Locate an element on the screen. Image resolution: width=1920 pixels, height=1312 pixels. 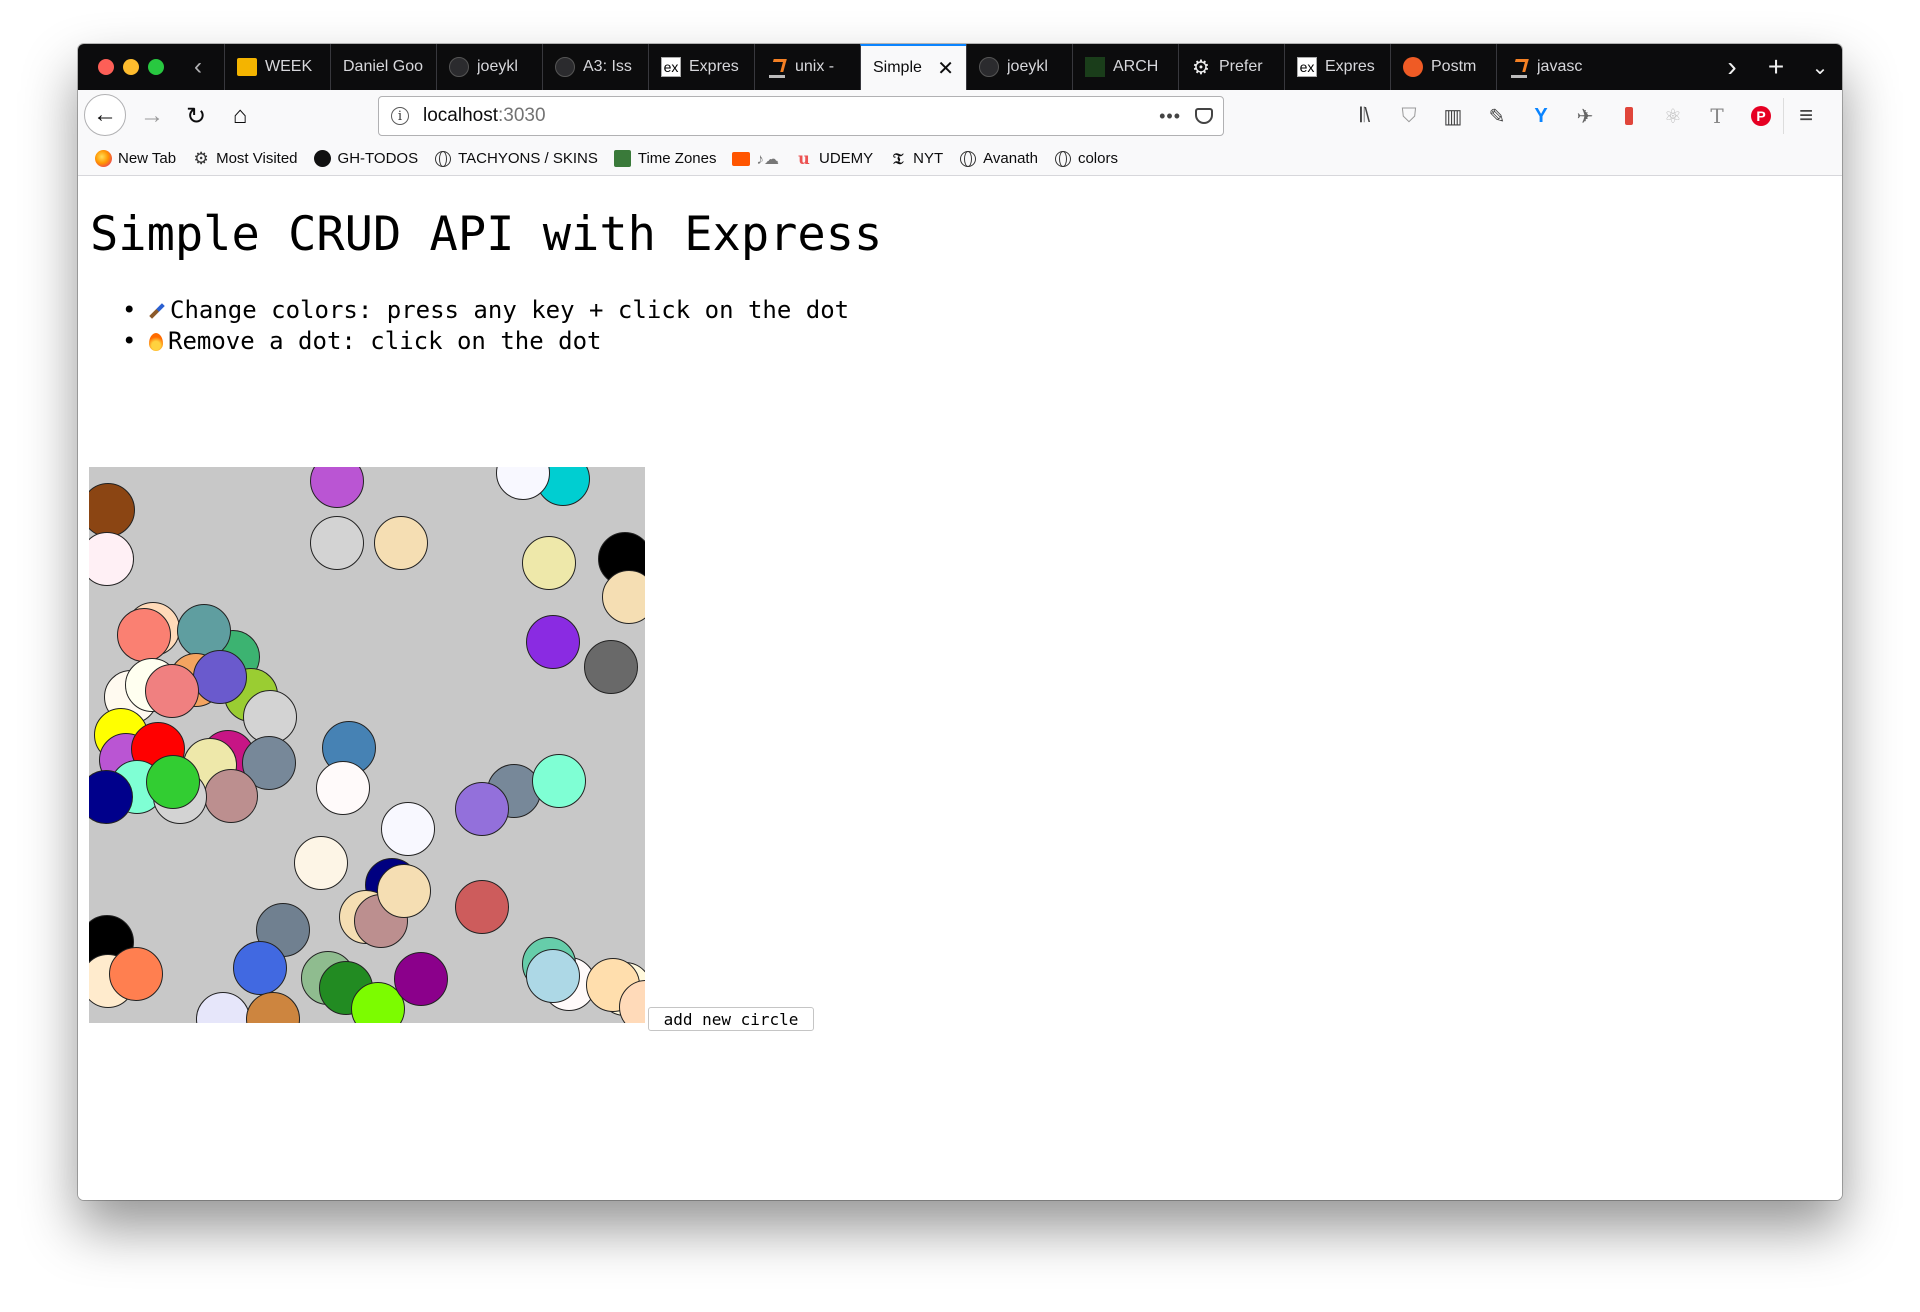
fire-icon is located at coordinates (156, 342).